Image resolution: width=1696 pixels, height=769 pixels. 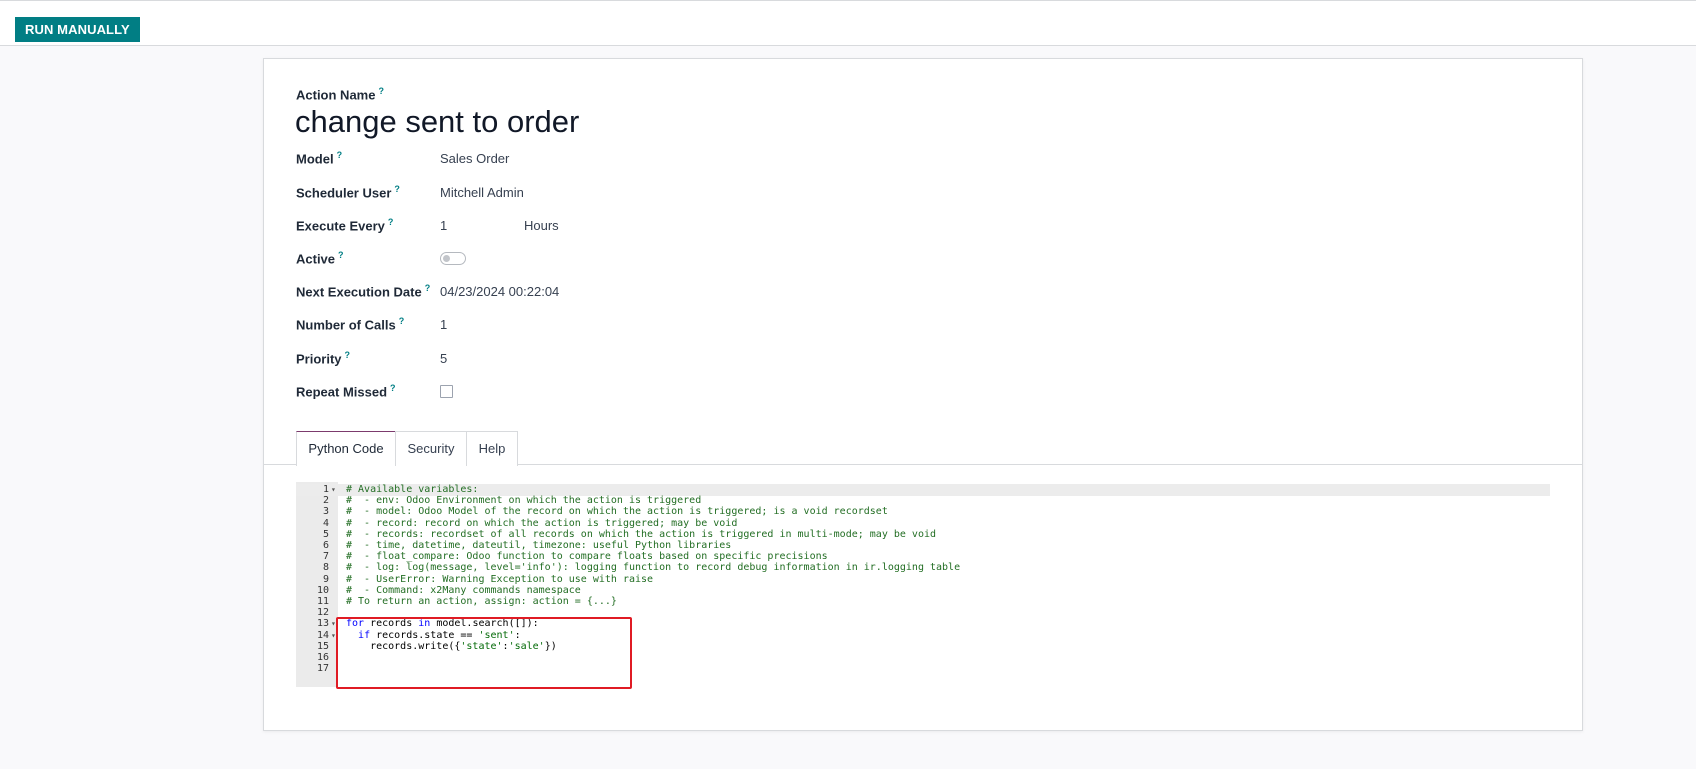 I want to click on model-field: Sales Order, so click(x=474, y=158).